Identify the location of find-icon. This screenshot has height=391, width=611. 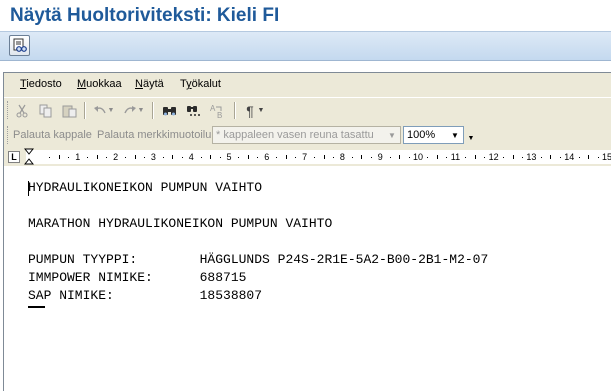
(170, 110).